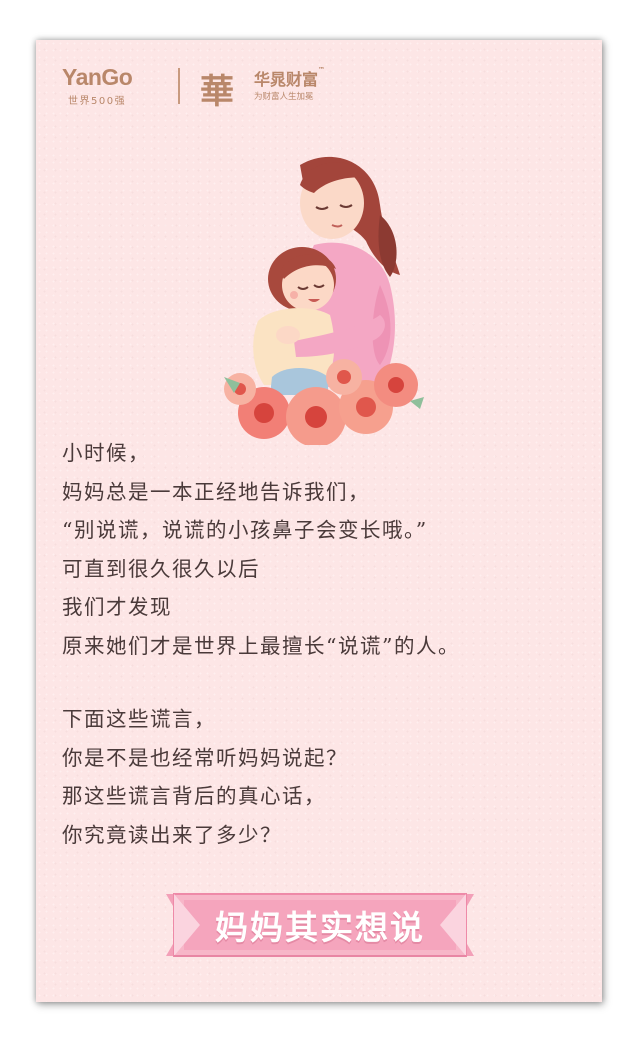  What do you see at coordinates (245, 530) in the screenshot?
I see `poem-line: “别说谎，说谎的小孩鼻子会变长哦。”` at bounding box center [245, 530].